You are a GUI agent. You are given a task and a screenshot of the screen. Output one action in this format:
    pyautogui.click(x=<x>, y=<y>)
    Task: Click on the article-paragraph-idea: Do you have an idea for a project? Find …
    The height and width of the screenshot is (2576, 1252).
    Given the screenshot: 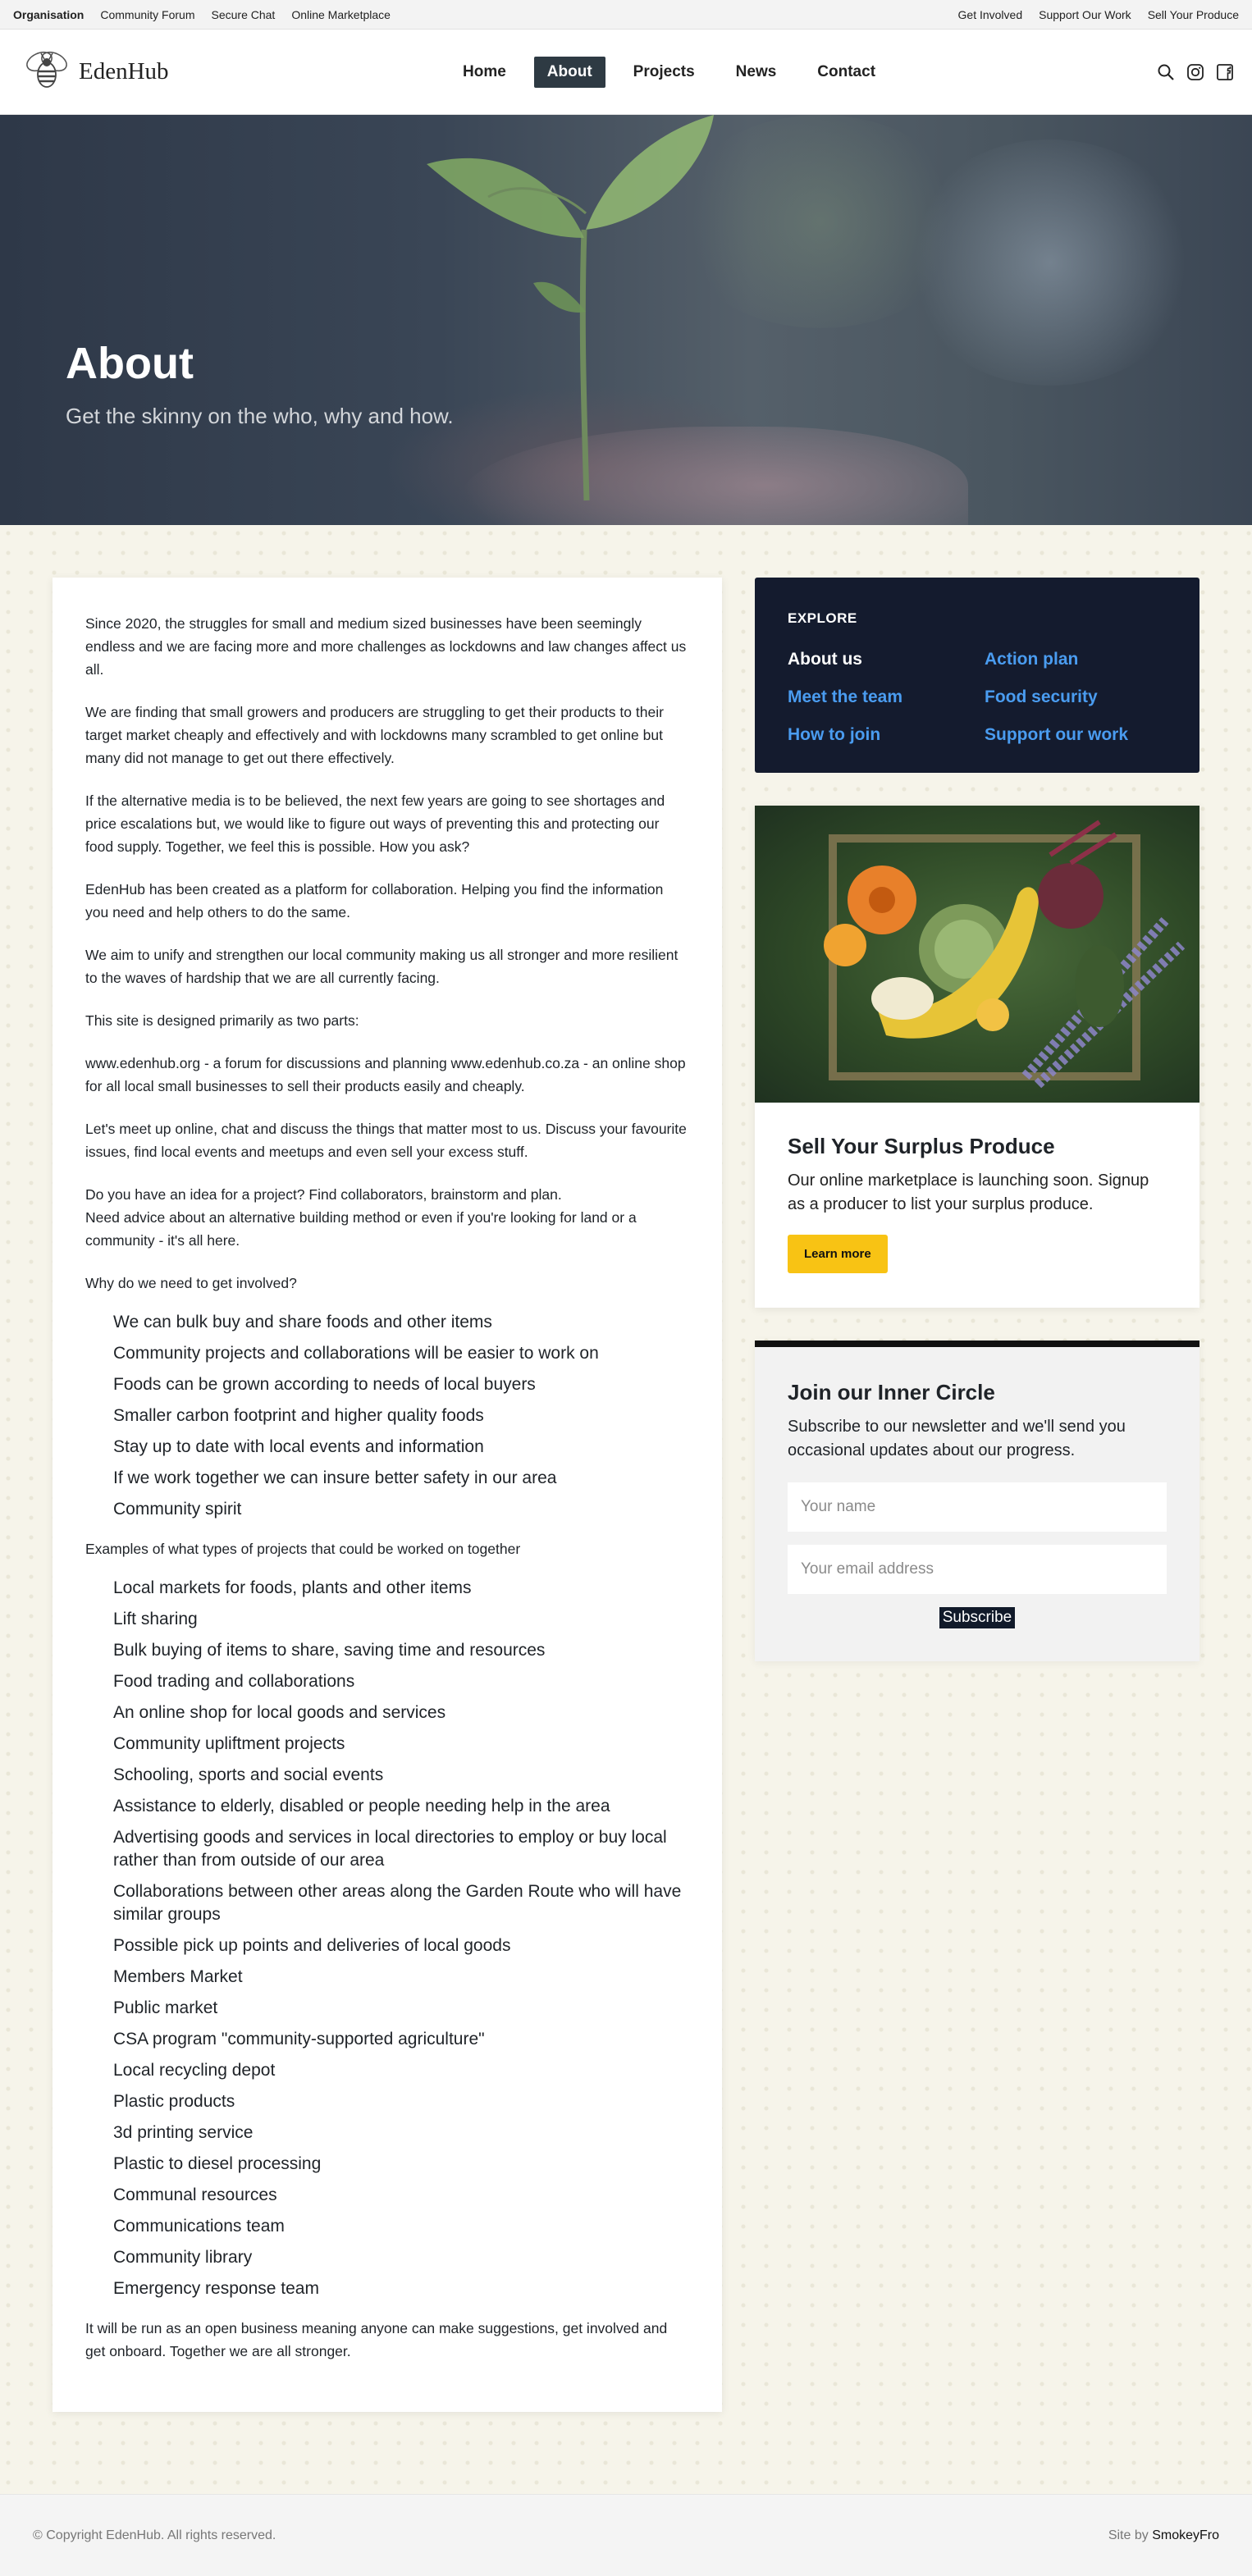 What is the action you would take?
    pyautogui.click(x=387, y=1217)
    